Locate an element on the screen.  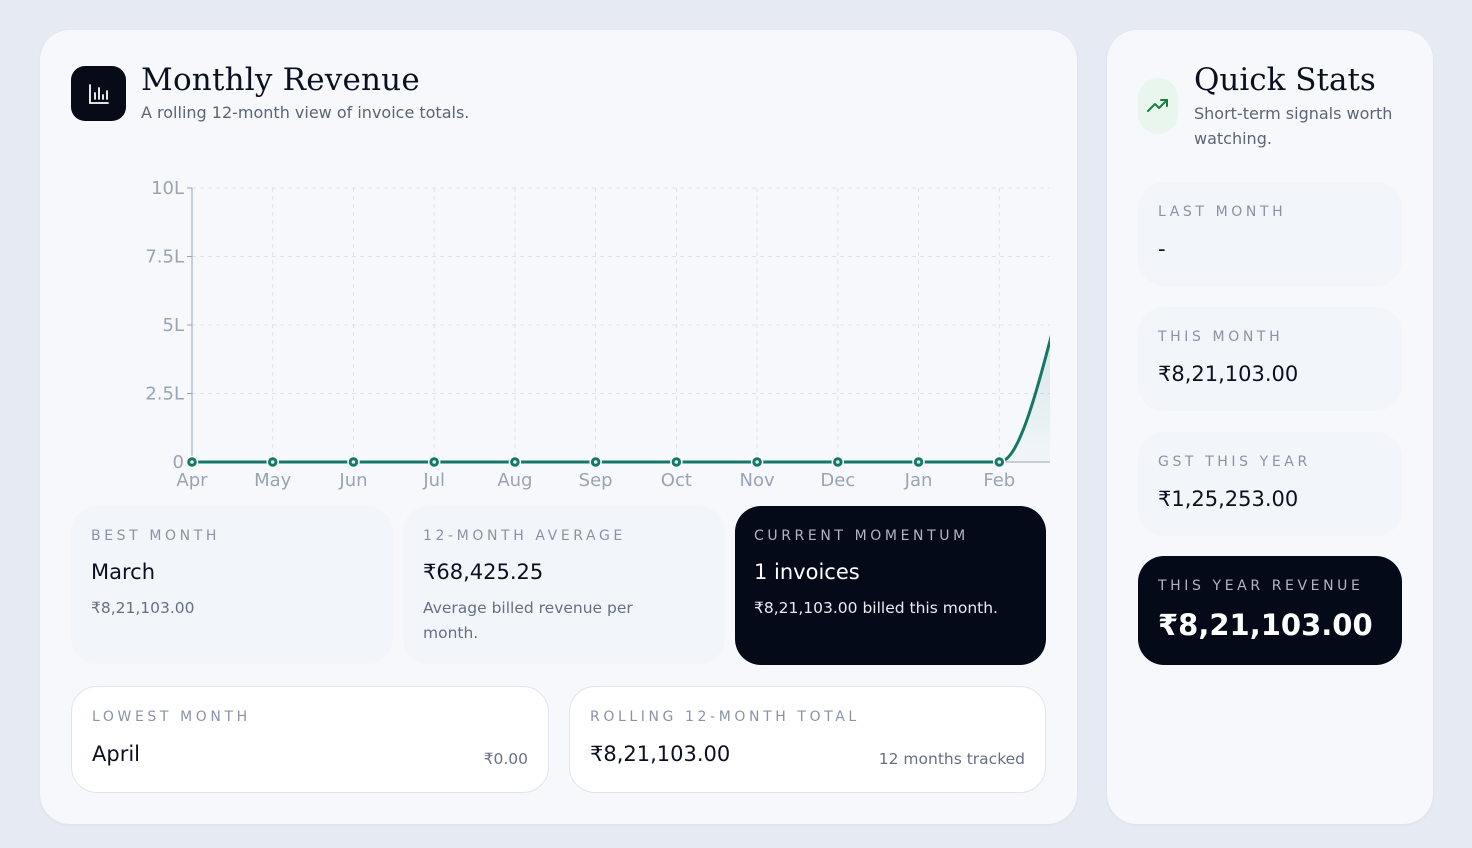
series-area is located at coordinates (621, 401).